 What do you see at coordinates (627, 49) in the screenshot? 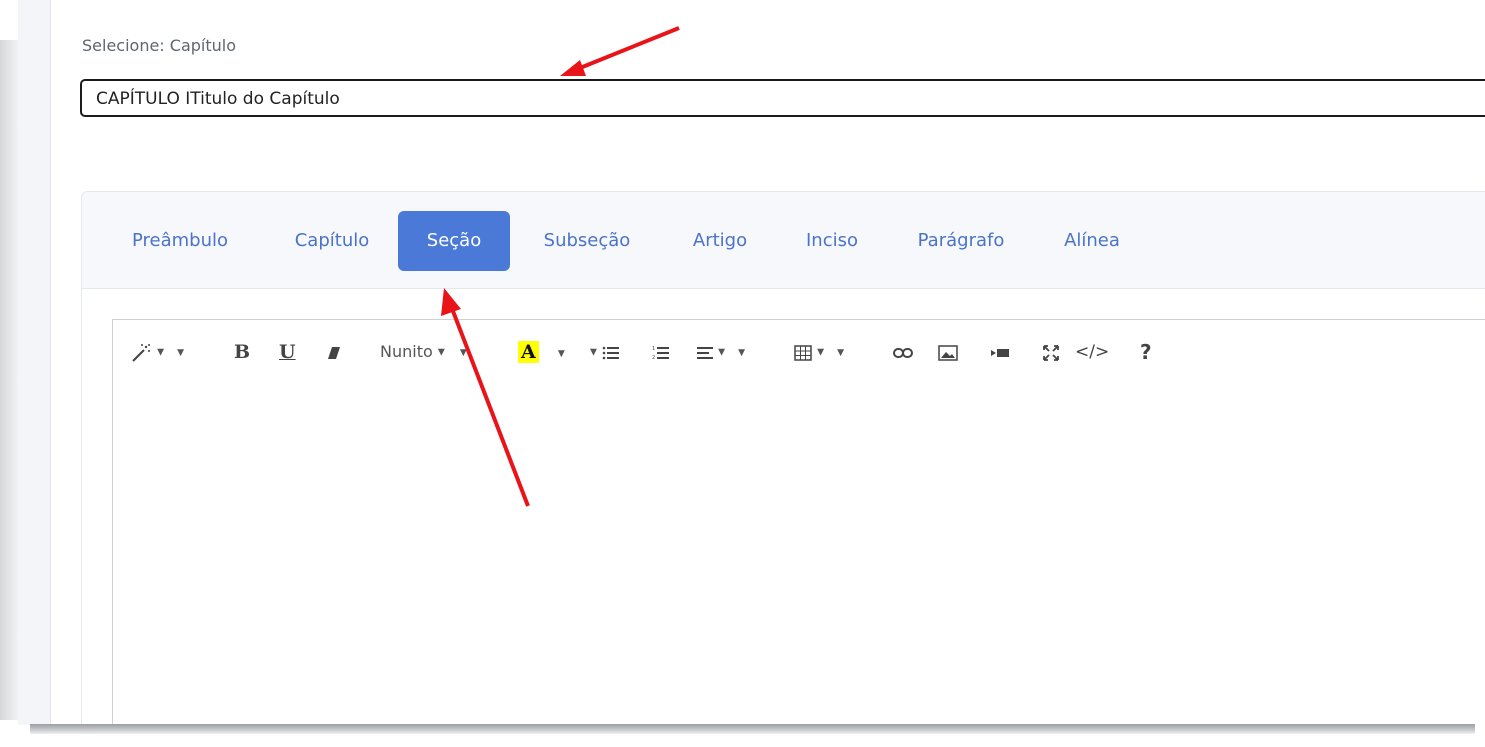
I see `annotation-arrow-select` at bounding box center [627, 49].